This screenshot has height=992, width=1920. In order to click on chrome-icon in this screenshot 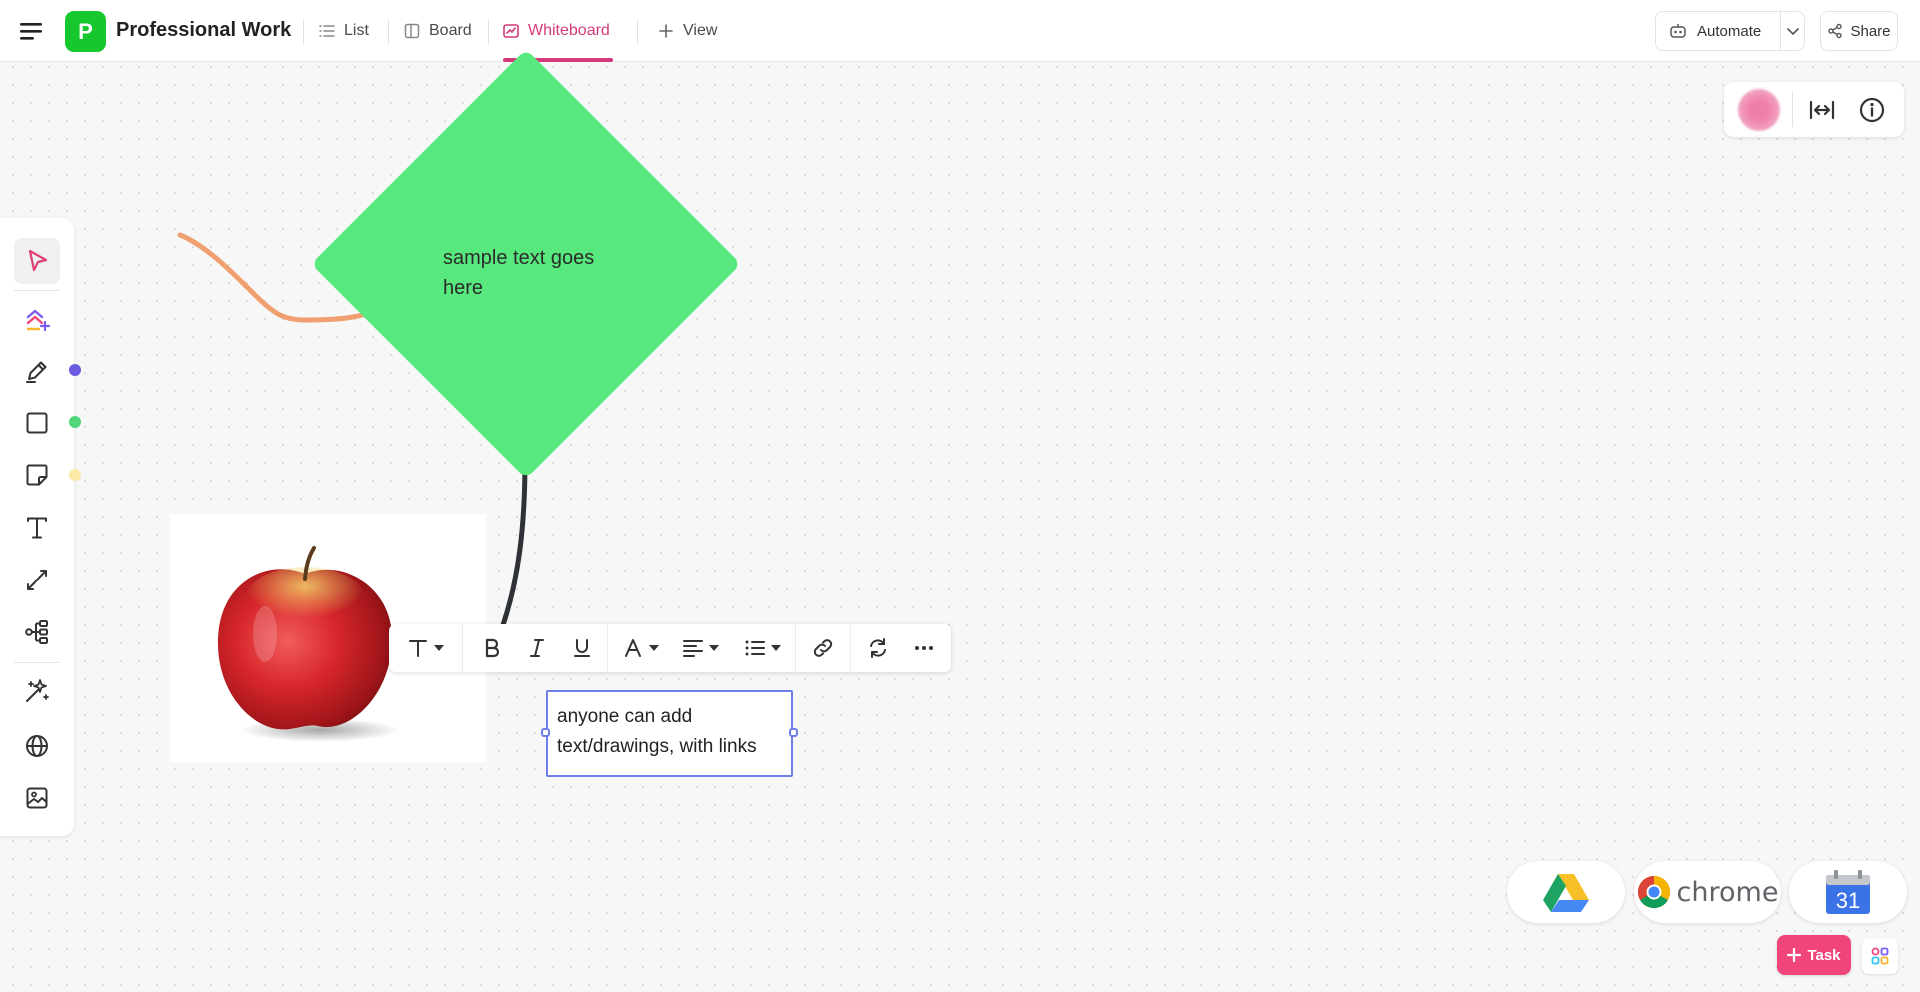, I will do `click(1653, 892)`.